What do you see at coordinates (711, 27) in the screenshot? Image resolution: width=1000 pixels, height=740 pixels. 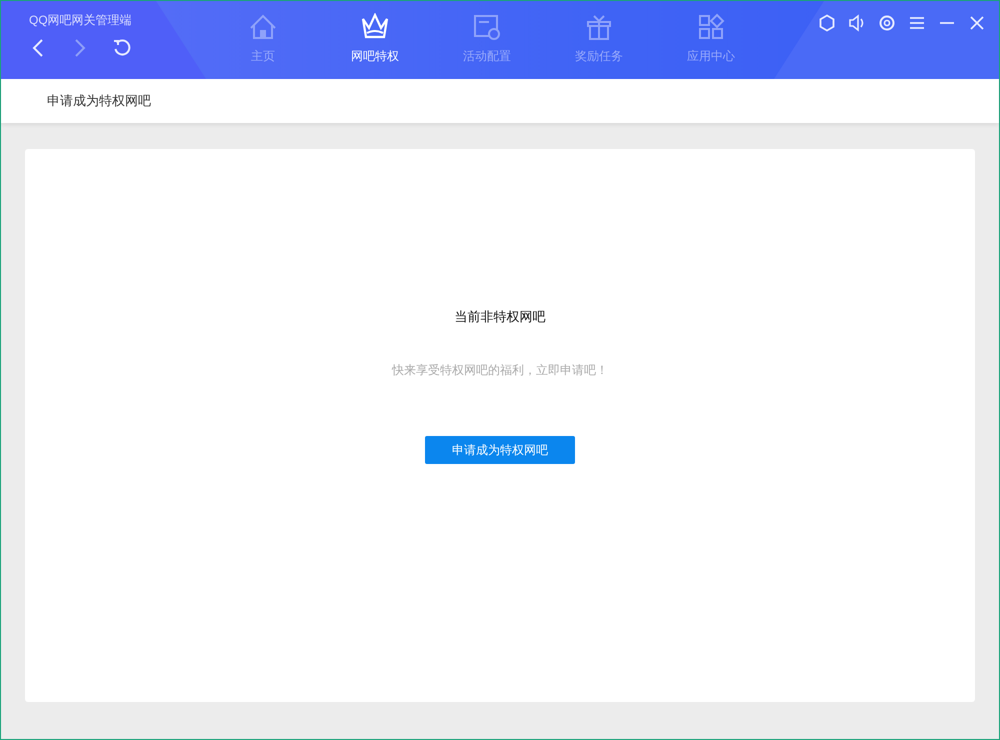 I see `grid-icon` at bounding box center [711, 27].